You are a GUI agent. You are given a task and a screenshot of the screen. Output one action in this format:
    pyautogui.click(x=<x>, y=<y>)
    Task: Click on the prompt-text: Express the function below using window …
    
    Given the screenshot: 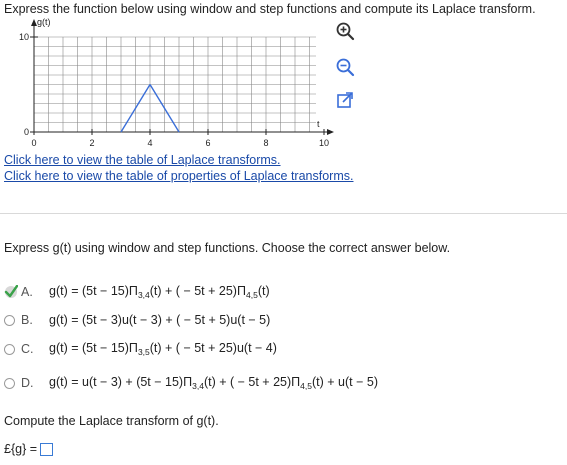 What is the action you would take?
    pyautogui.click(x=270, y=9)
    